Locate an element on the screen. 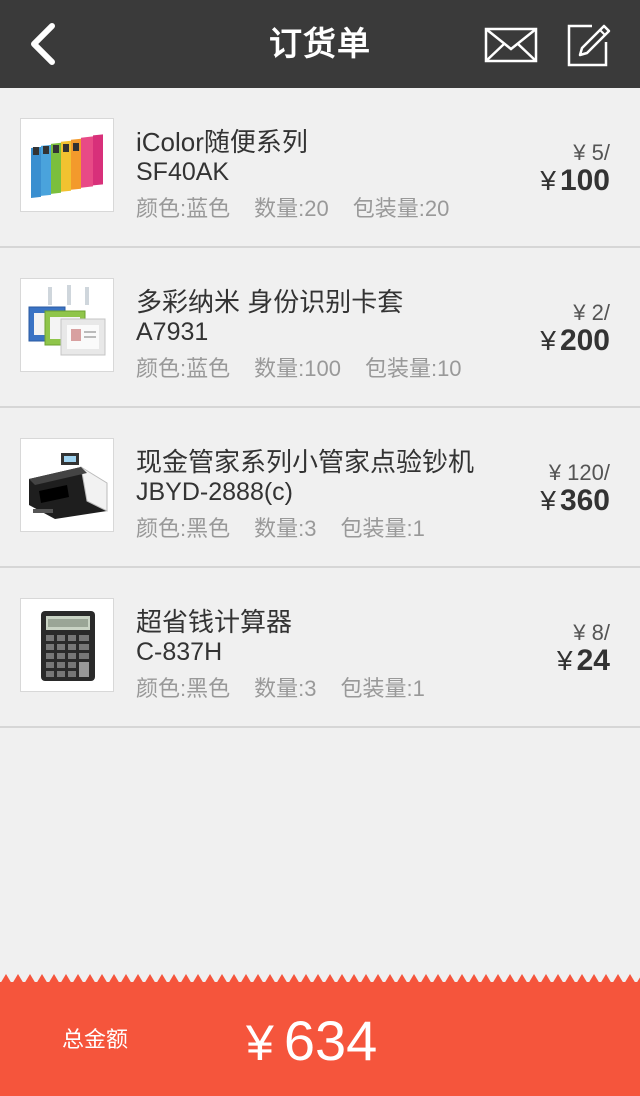  id-card-holder-image is located at coordinates (67, 325).